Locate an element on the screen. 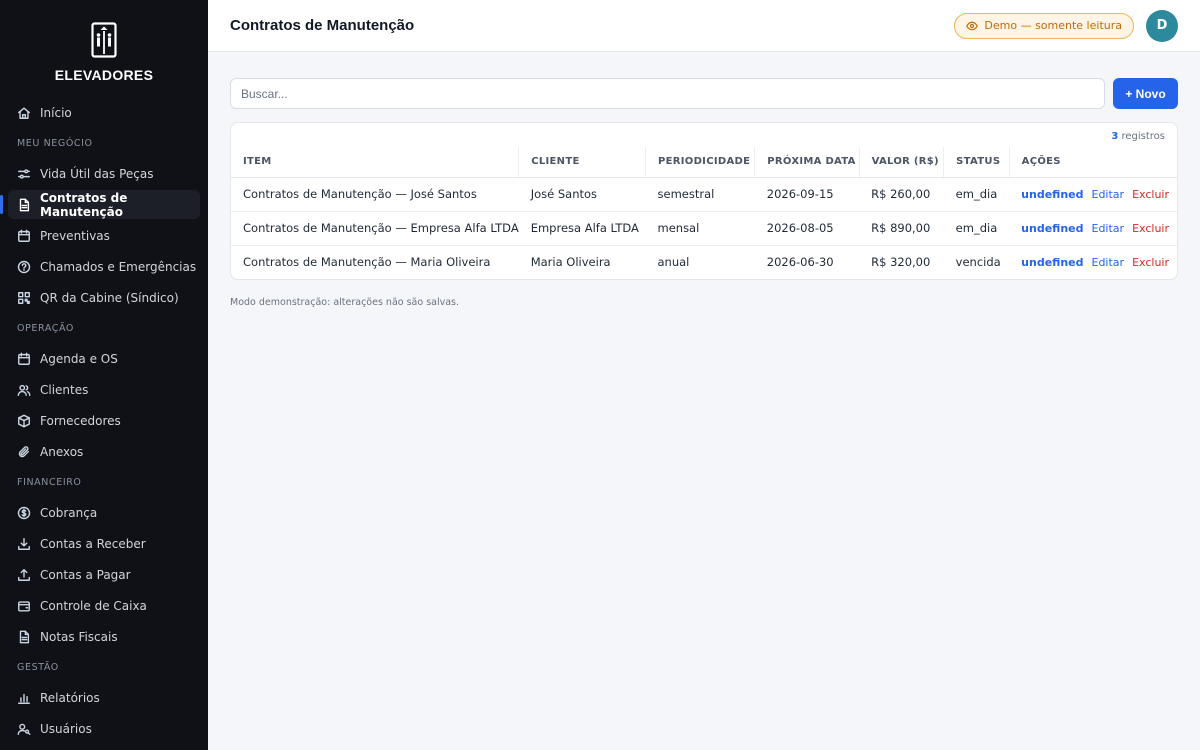 This screenshot has height=750, width=1200. cell-valor: R$ 320,00 is located at coordinates (901, 262).